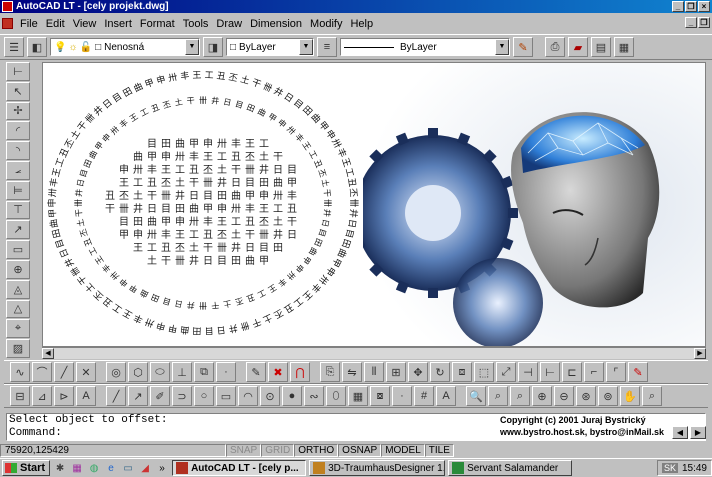 This screenshot has width=712, height=477. Describe the element at coordinates (116, 372) in the screenshot. I see `circle-icon: ◎` at that location.